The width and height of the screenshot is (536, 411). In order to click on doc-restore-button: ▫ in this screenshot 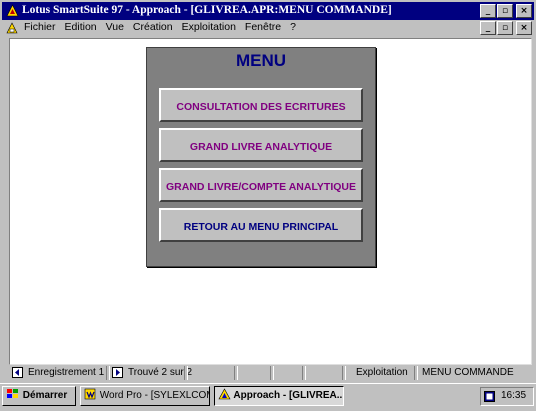, I will do `click(505, 28)`.